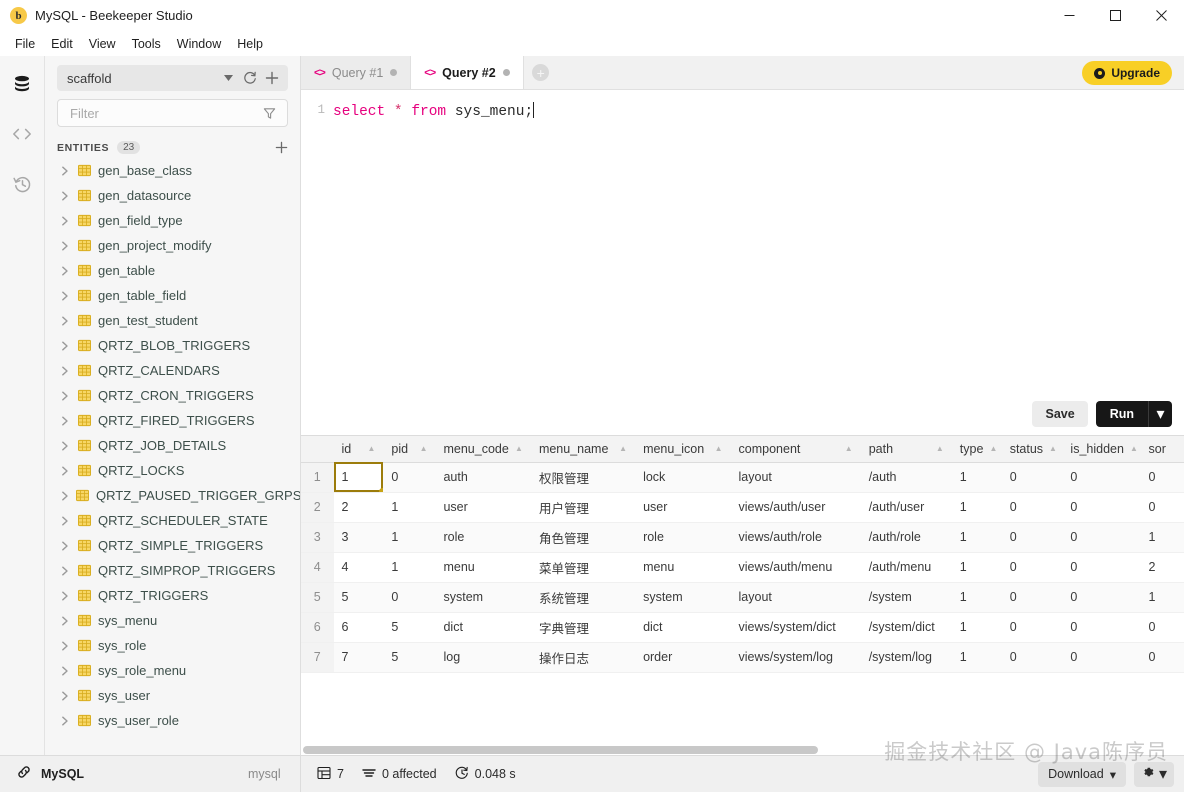 The width and height of the screenshot is (1184, 792). Describe the element at coordinates (795, 537) in the screenshot. I see `cell-component: views/auth/role` at that location.